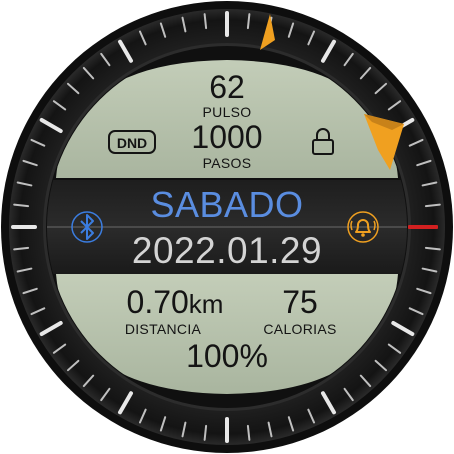  What do you see at coordinates (227, 137) in the screenshot?
I see `steps-value: 1000` at bounding box center [227, 137].